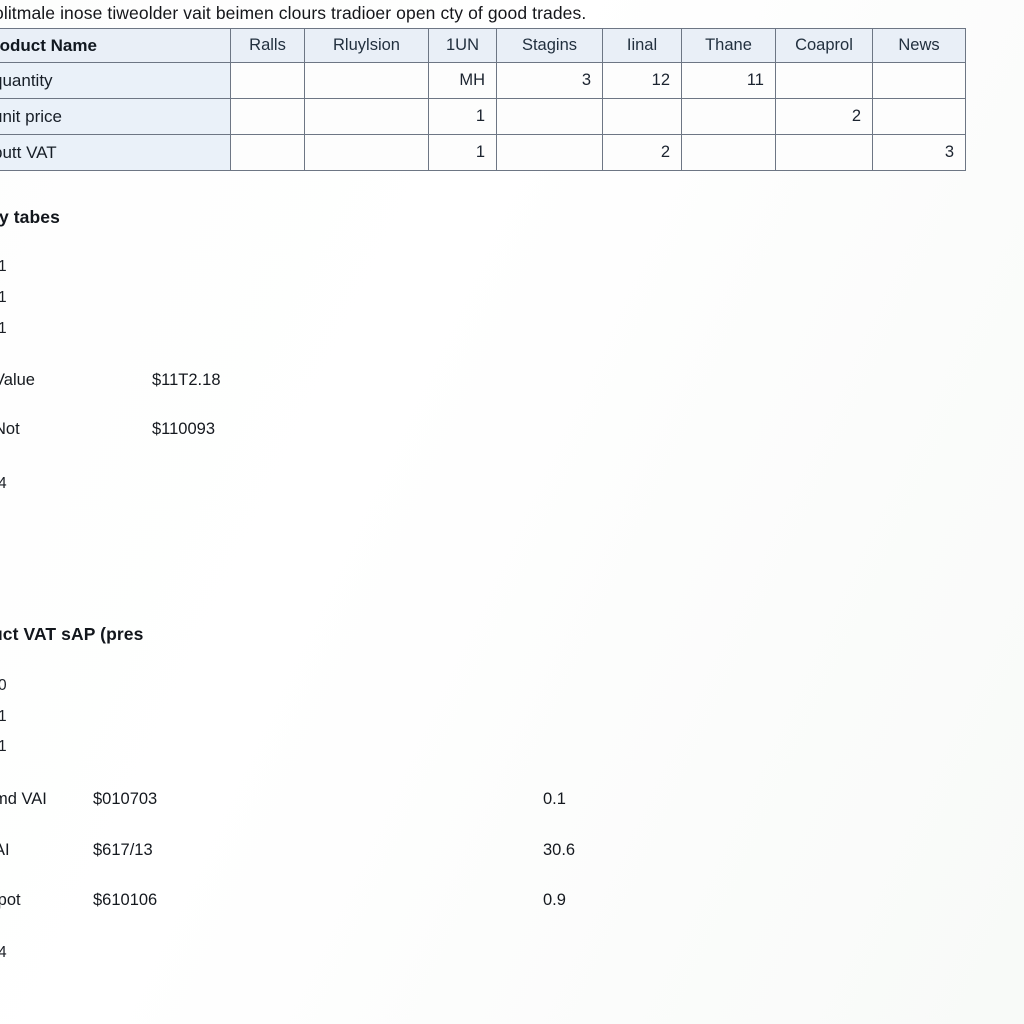  I want to click on cell-putt-vat-news: 3, so click(919, 152).